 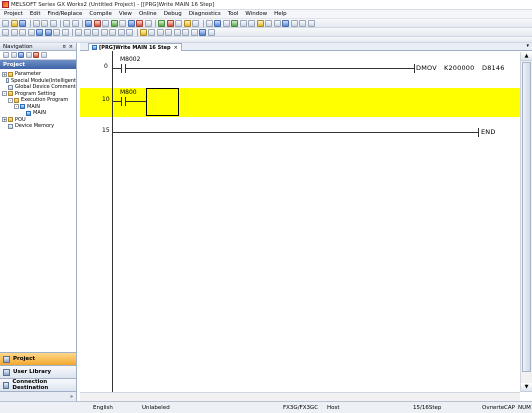 I want to click on open-contact-left, so click(x=121, y=68).